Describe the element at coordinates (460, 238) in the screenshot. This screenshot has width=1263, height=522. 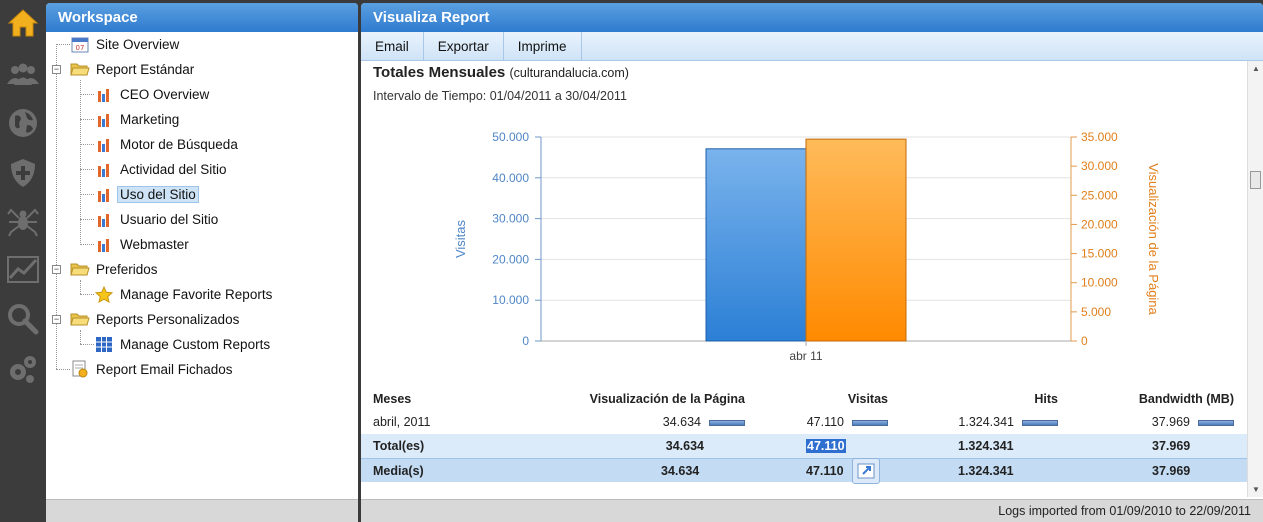
I see `y-axis-title: Visitas` at that location.